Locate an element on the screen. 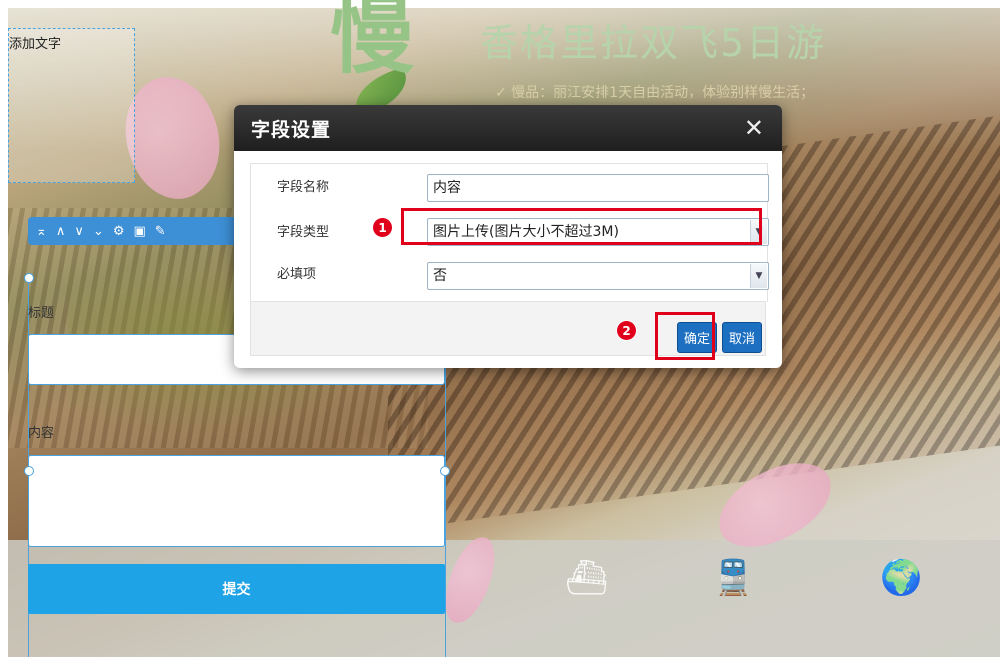 The height and width of the screenshot is (657, 1000). ship-icon: ⛴ is located at coordinates (587, 578).